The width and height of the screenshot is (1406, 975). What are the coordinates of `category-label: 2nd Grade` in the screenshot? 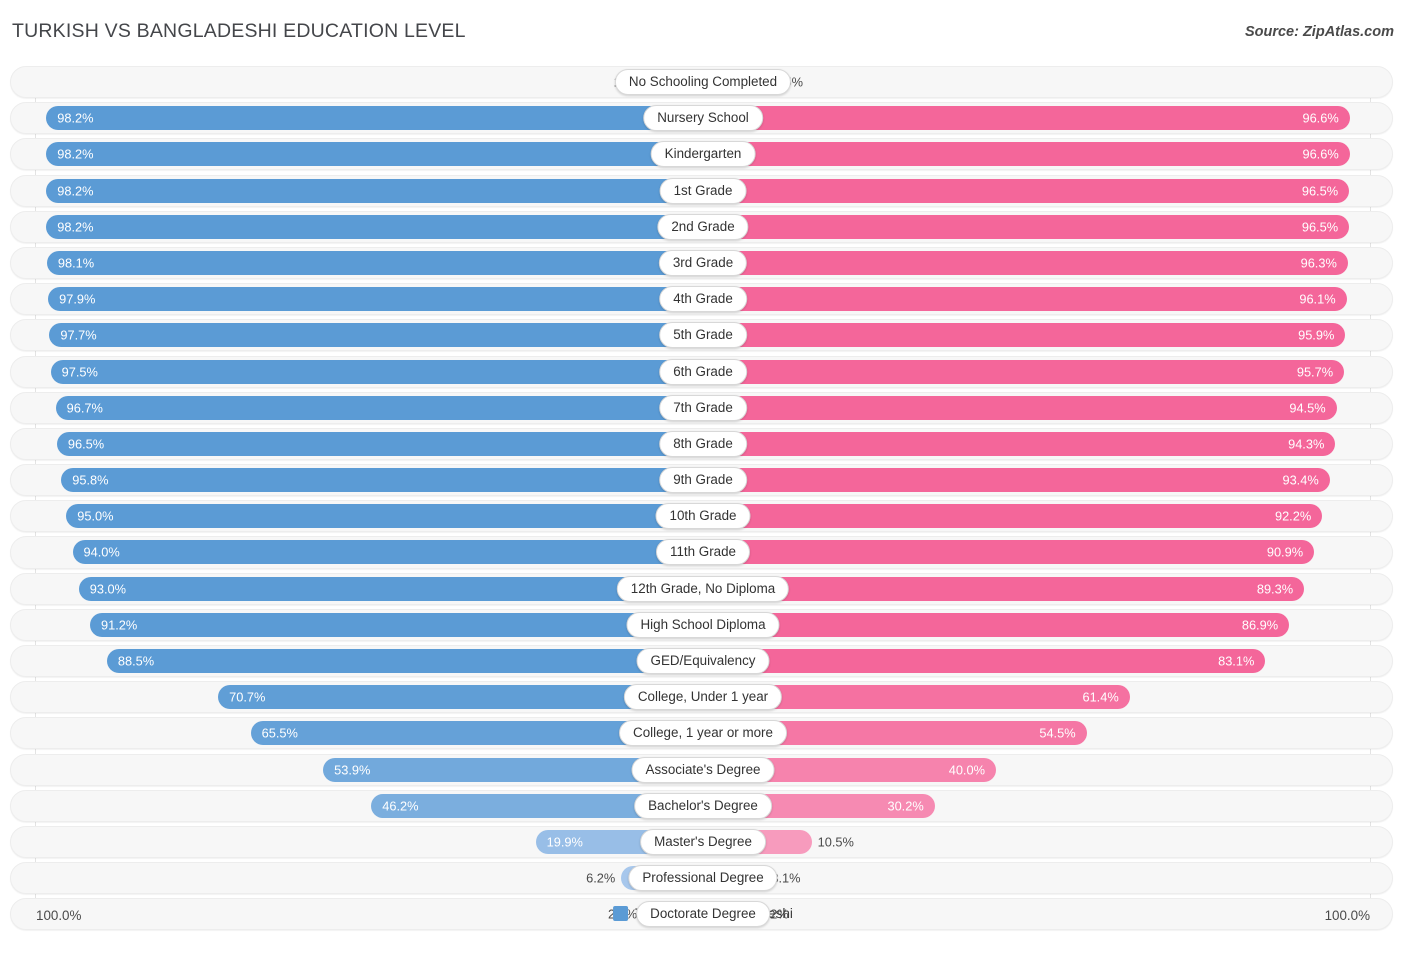 It's located at (703, 226).